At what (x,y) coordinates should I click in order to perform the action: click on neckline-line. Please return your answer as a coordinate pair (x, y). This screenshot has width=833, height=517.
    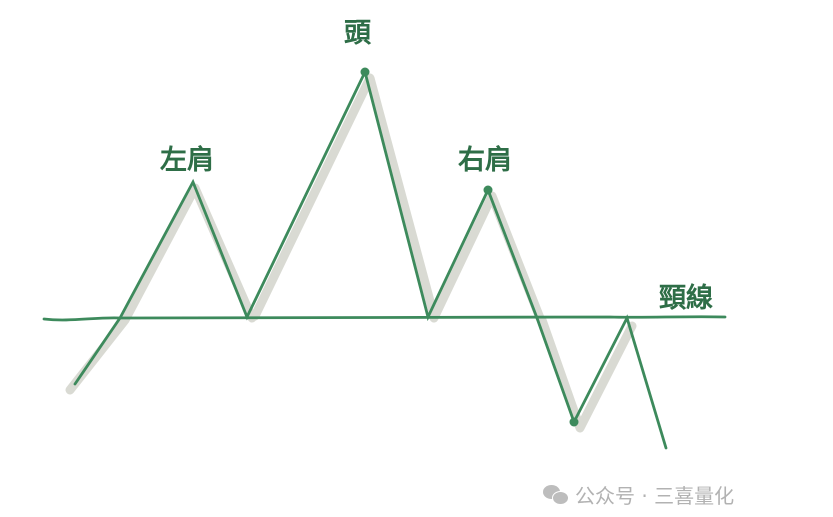
    Looking at the image, I should click on (384, 318).